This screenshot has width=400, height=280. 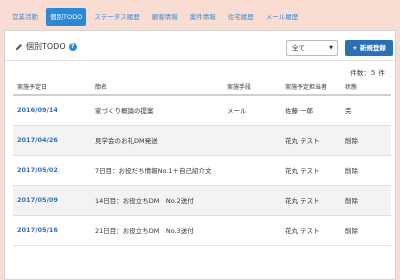 What do you see at coordinates (366, 87) in the screenshot?
I see `col-status: 状態` at bounding box center [366, 87].